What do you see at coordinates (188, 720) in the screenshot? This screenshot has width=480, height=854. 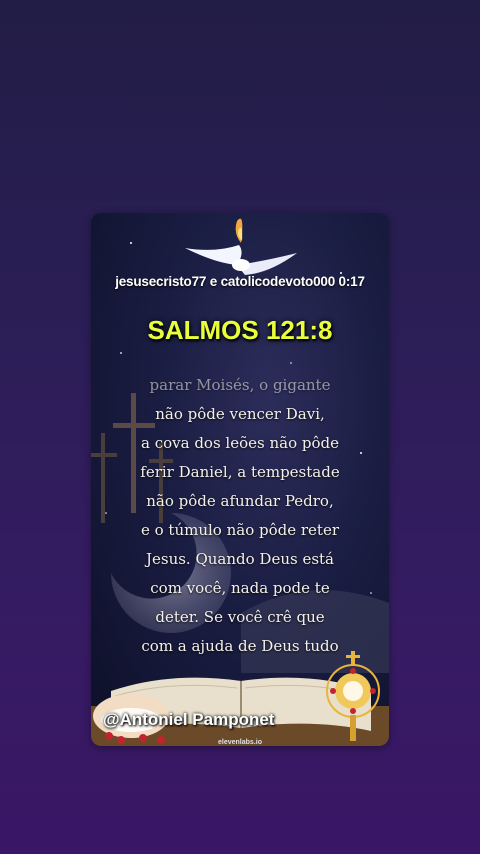 I see `creator-handle: @Antoniel Pamponet` at bounding box center [188, 720].